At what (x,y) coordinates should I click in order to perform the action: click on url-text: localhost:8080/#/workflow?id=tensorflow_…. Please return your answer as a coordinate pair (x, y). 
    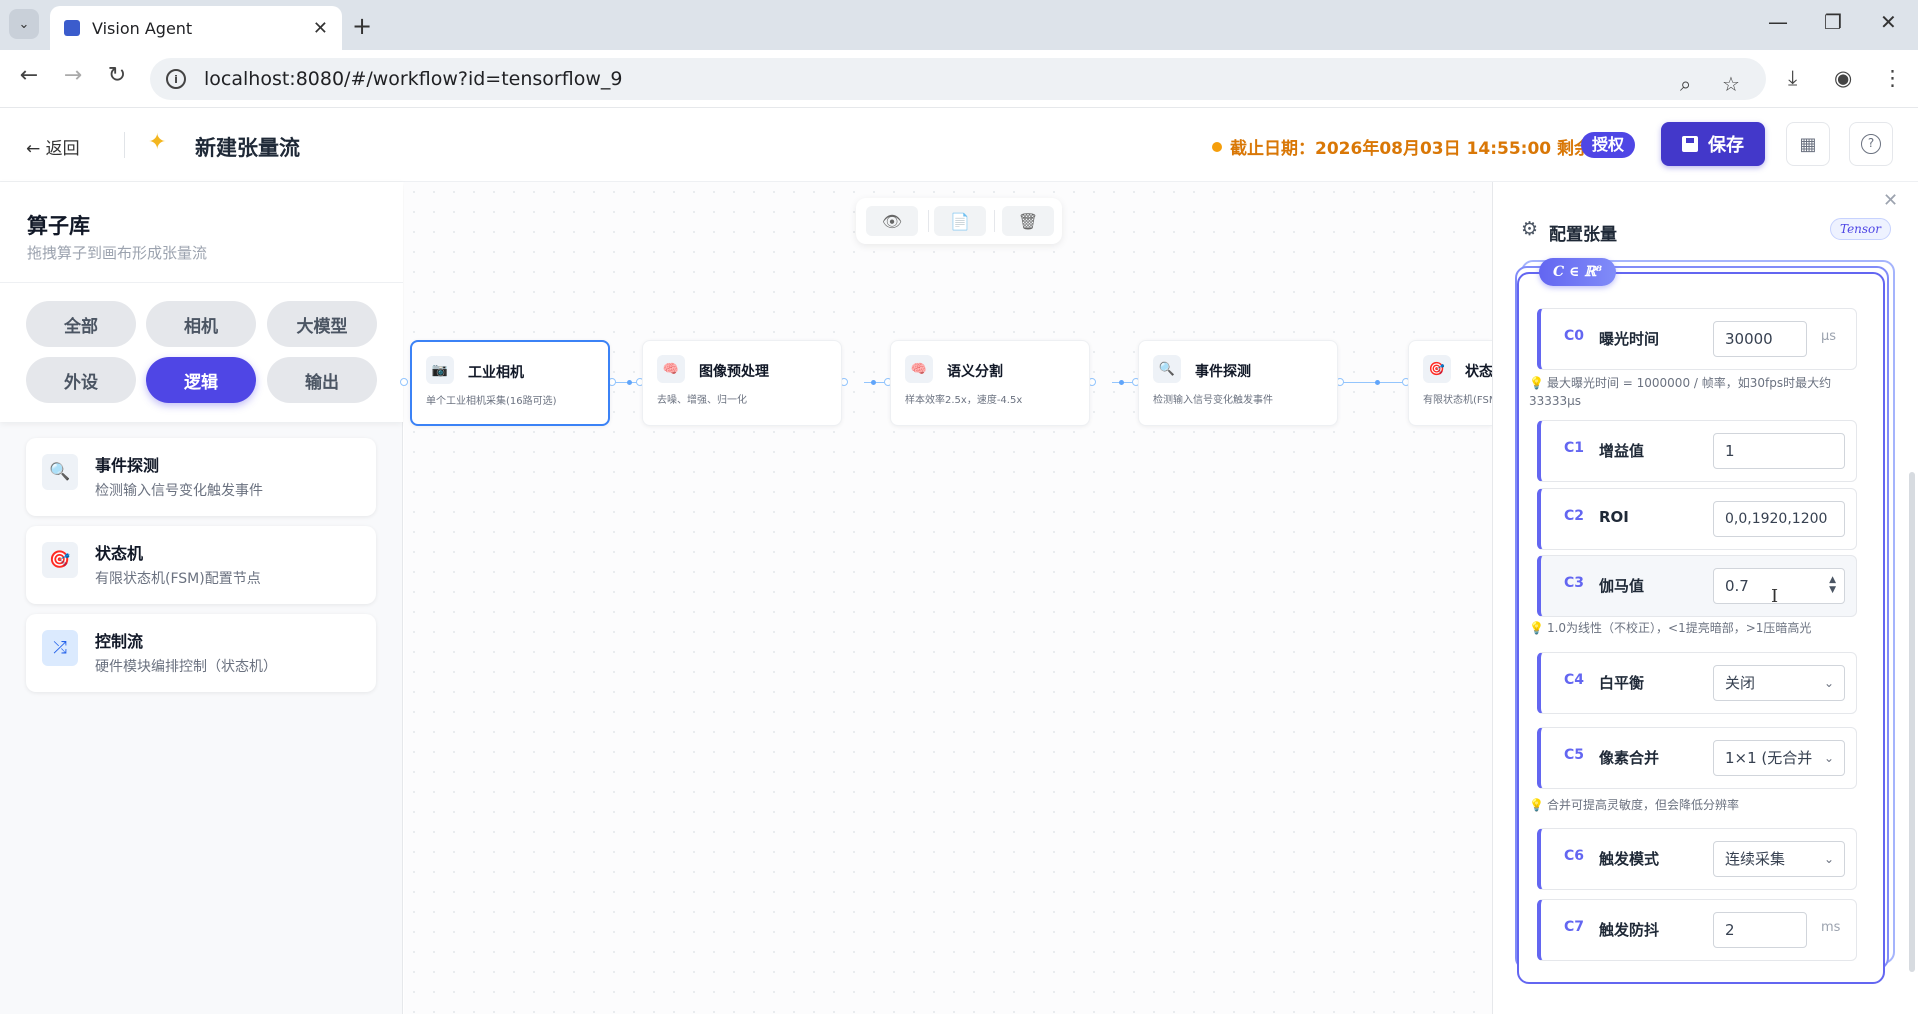
    Looking at the image, I should click on (413, 79).